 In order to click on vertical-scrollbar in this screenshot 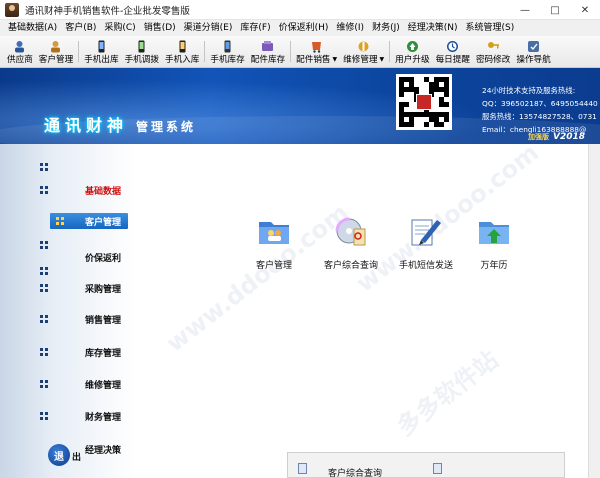, I will do `click(594, 311)`.